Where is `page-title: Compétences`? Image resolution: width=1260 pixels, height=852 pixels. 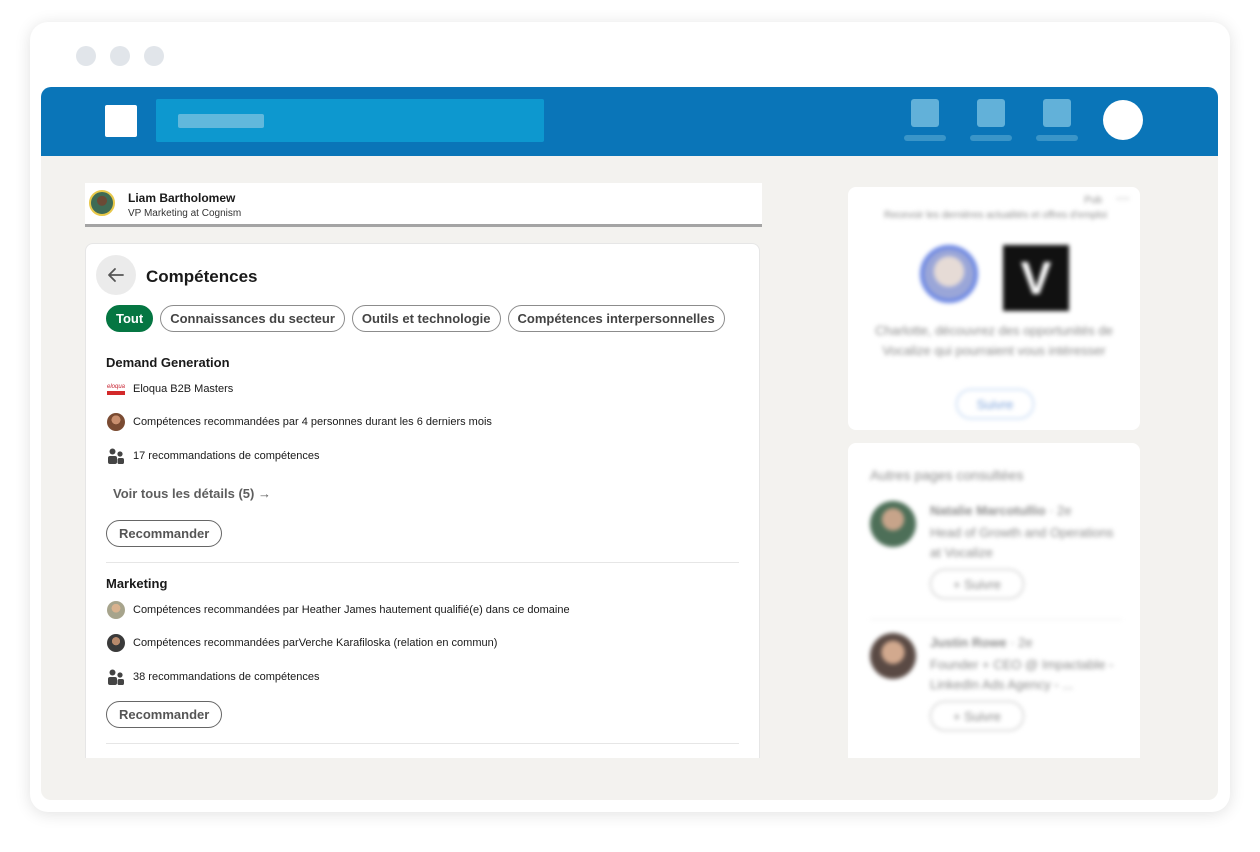
page-title: Compétences is located at coordinates (202, 276).